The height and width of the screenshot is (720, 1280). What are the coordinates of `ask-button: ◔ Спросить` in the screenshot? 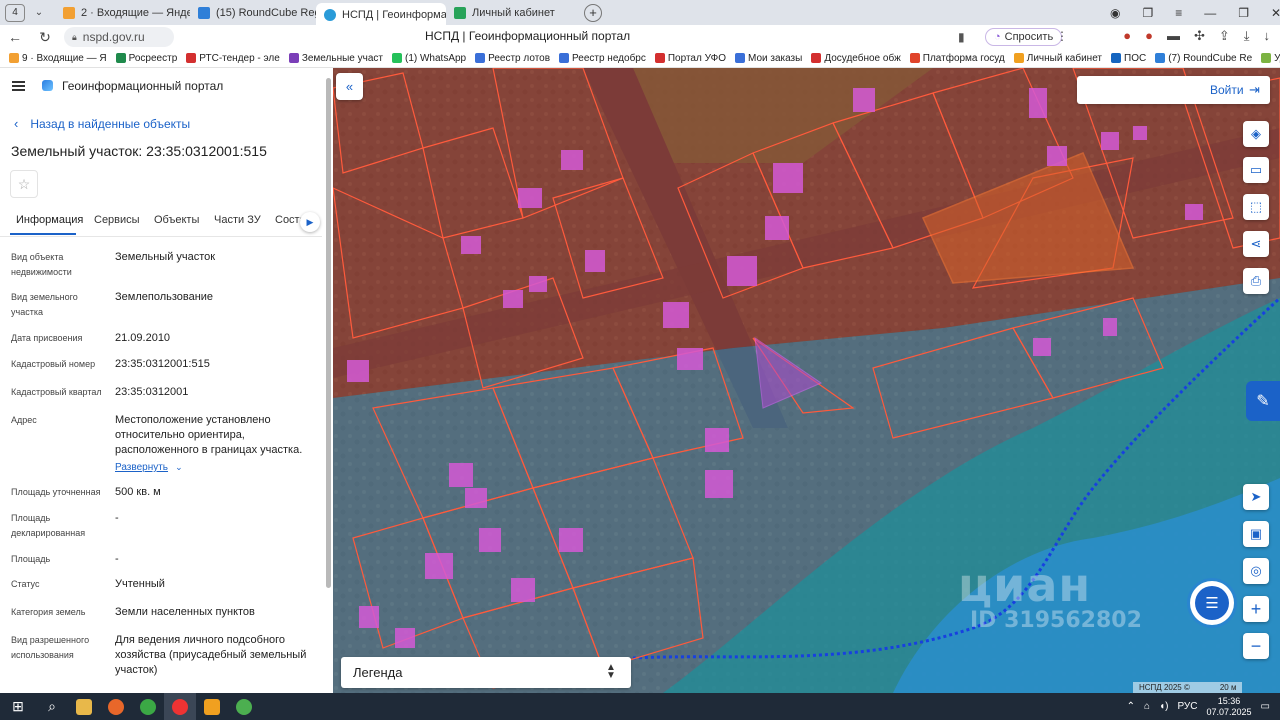 It's located at (1024, 37).